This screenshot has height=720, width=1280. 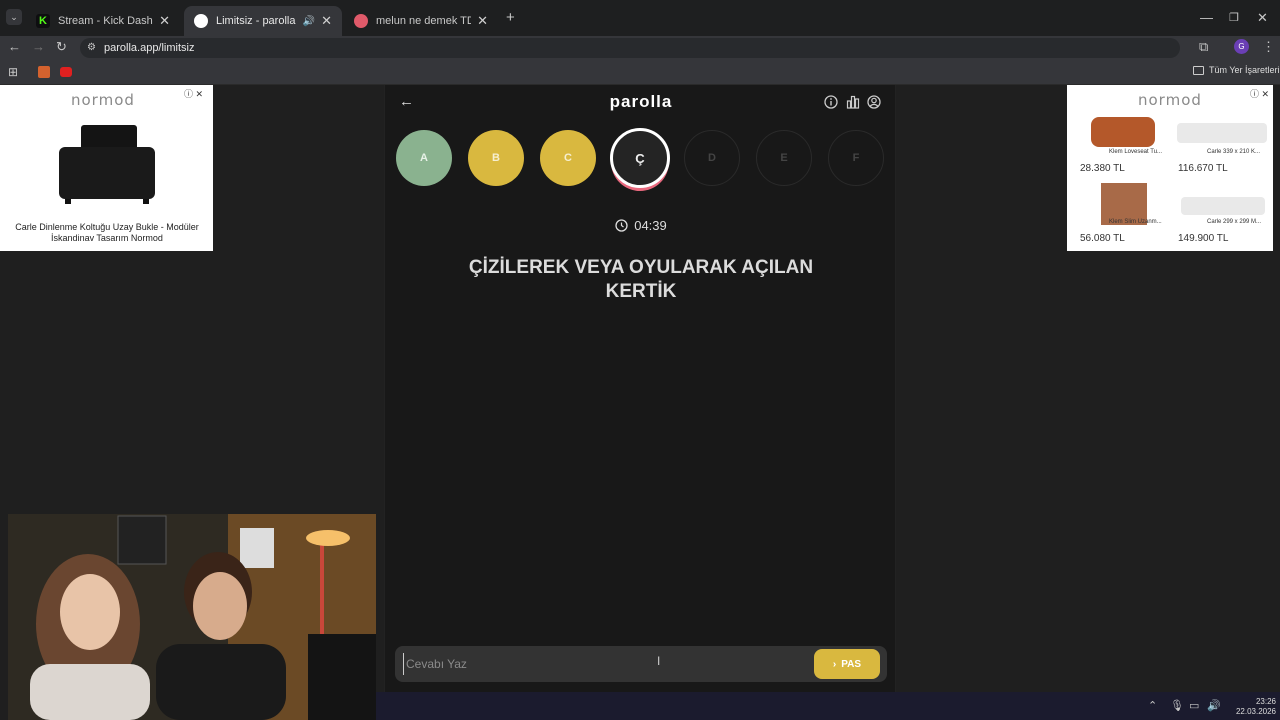 I want to click on volume-icon: 🔊, so click(x=1214, y=706).